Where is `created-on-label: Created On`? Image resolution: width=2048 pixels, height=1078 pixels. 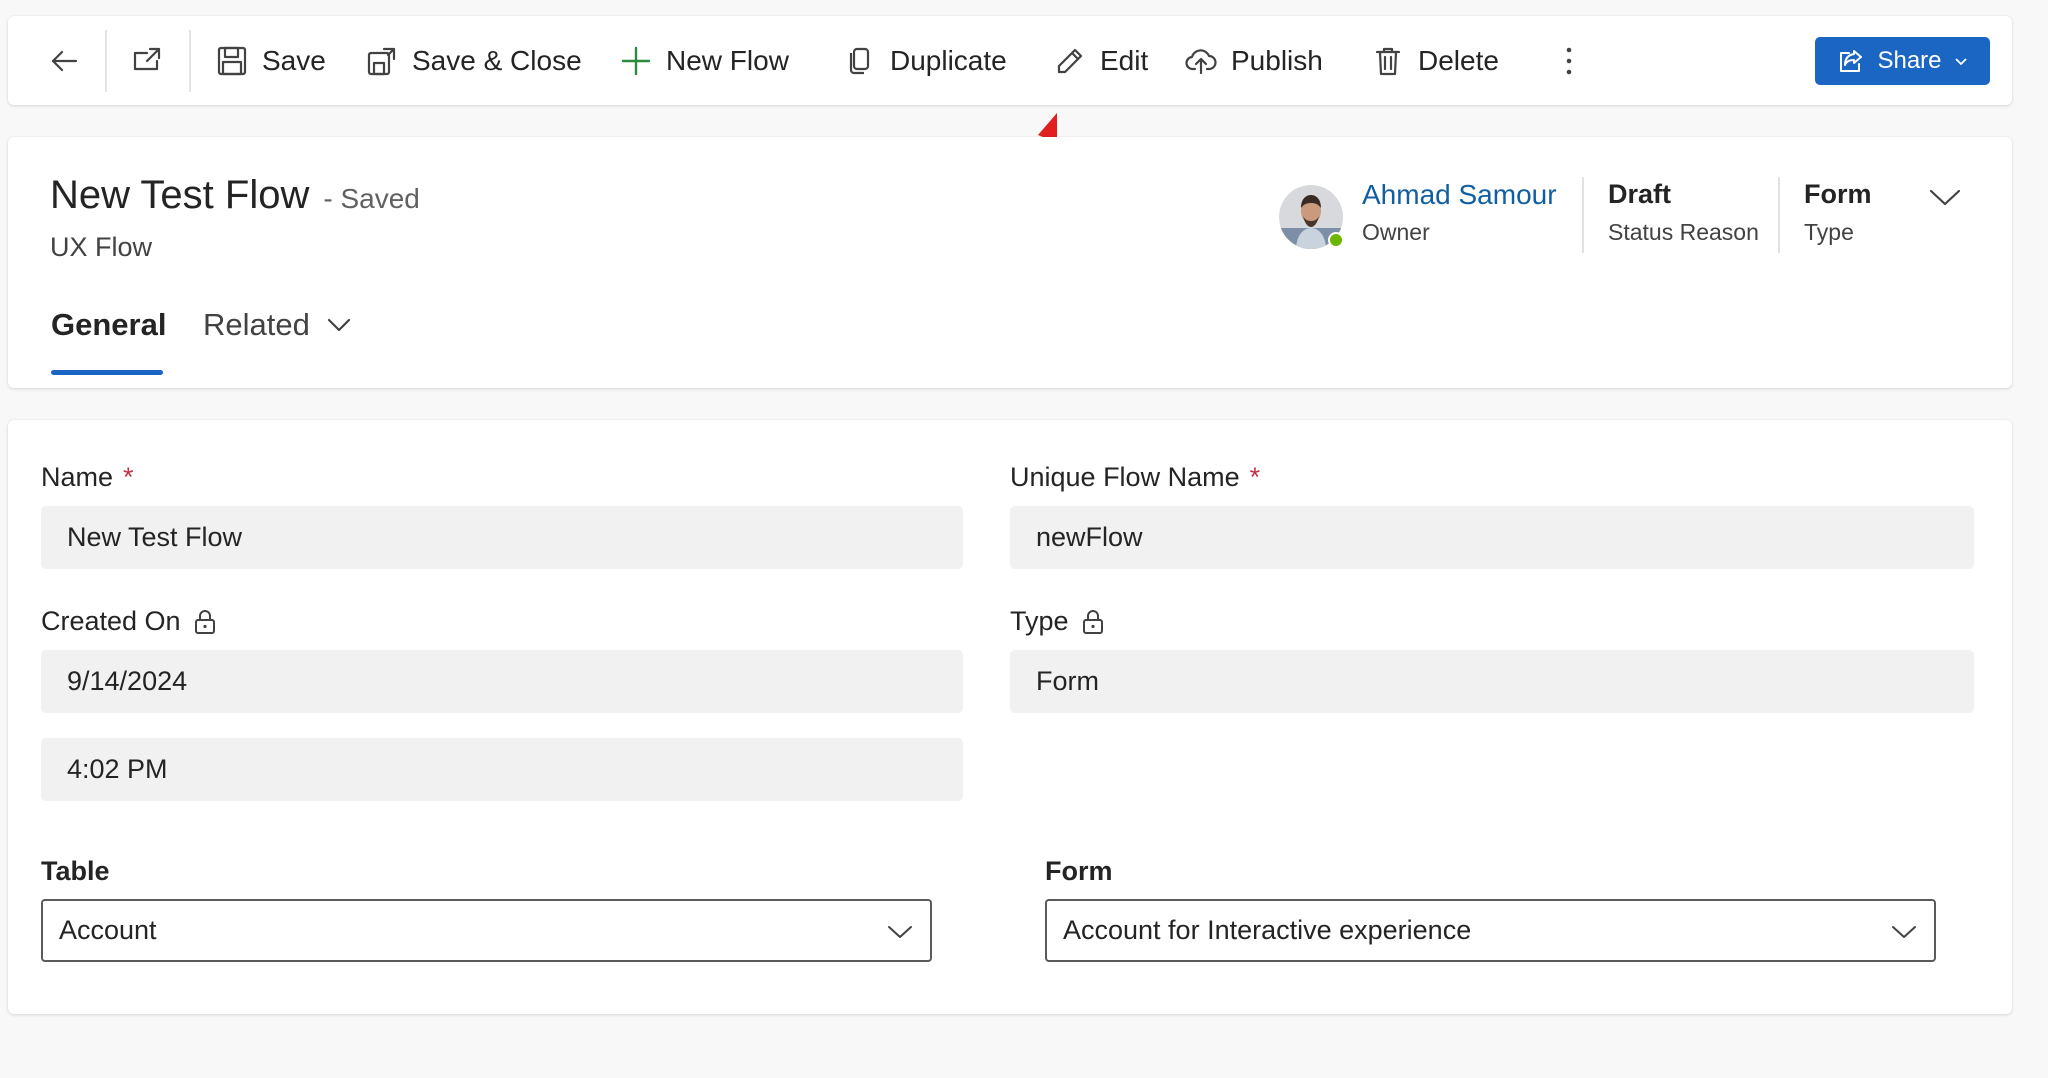
created-on-label: Created On is located at coordinates (111, 621).